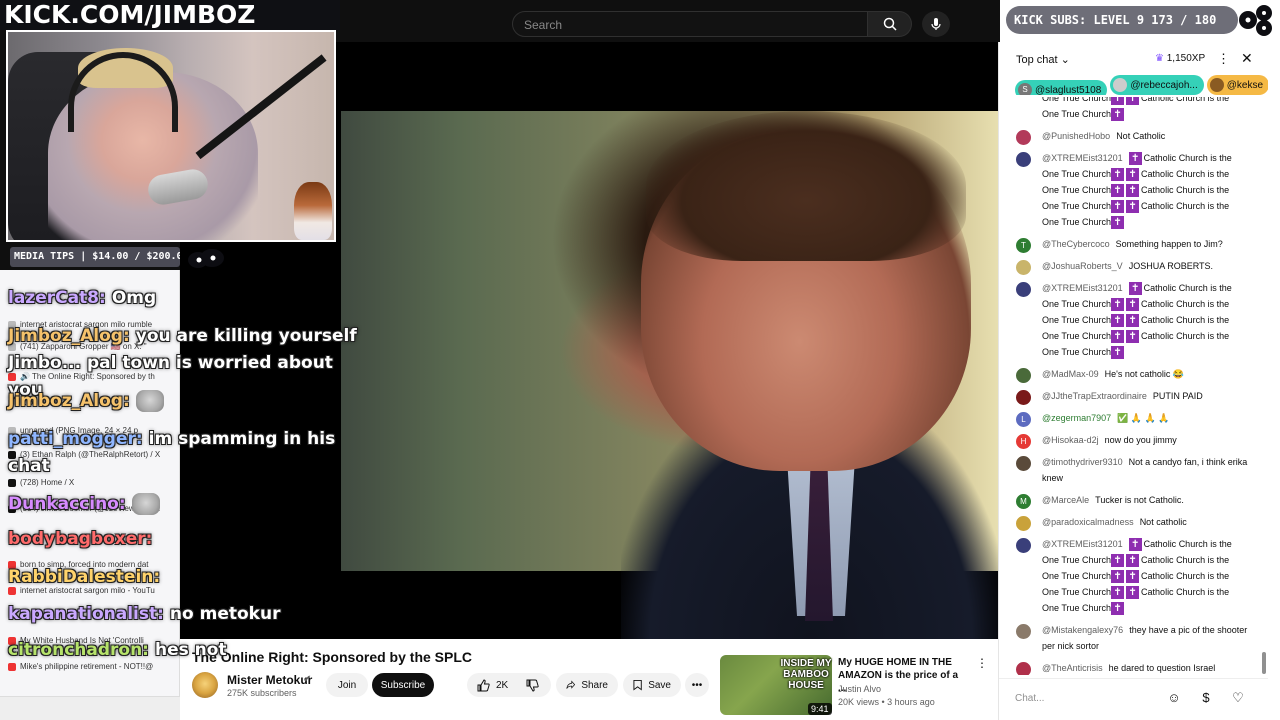 This screenshot has width=1280, height=720. I want to click on chat-message-text: JOSHUA ROBERTS., so click(1171, 266).